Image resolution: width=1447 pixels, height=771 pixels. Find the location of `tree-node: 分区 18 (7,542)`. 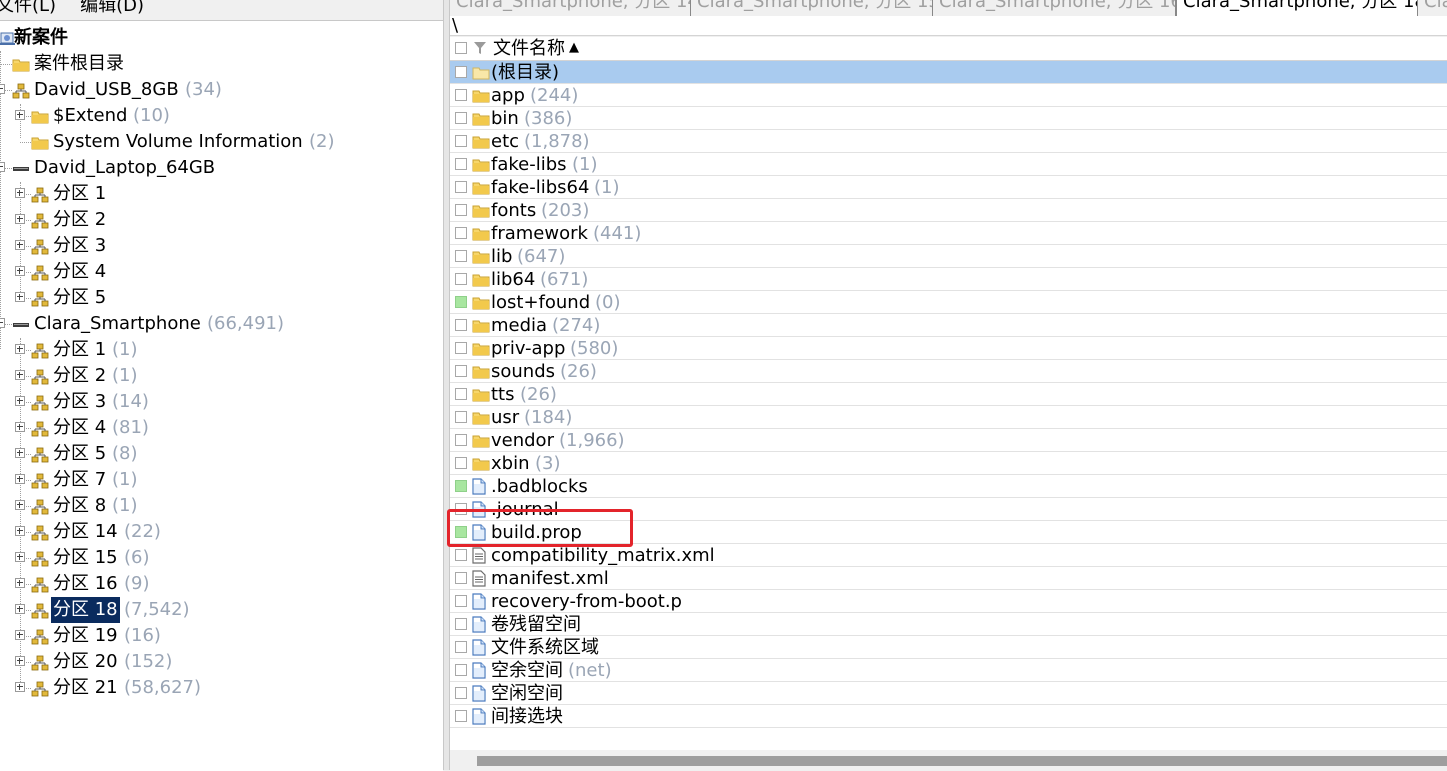

tree-node: 分区 18 (7,542) is located at coordinates (221, 610).